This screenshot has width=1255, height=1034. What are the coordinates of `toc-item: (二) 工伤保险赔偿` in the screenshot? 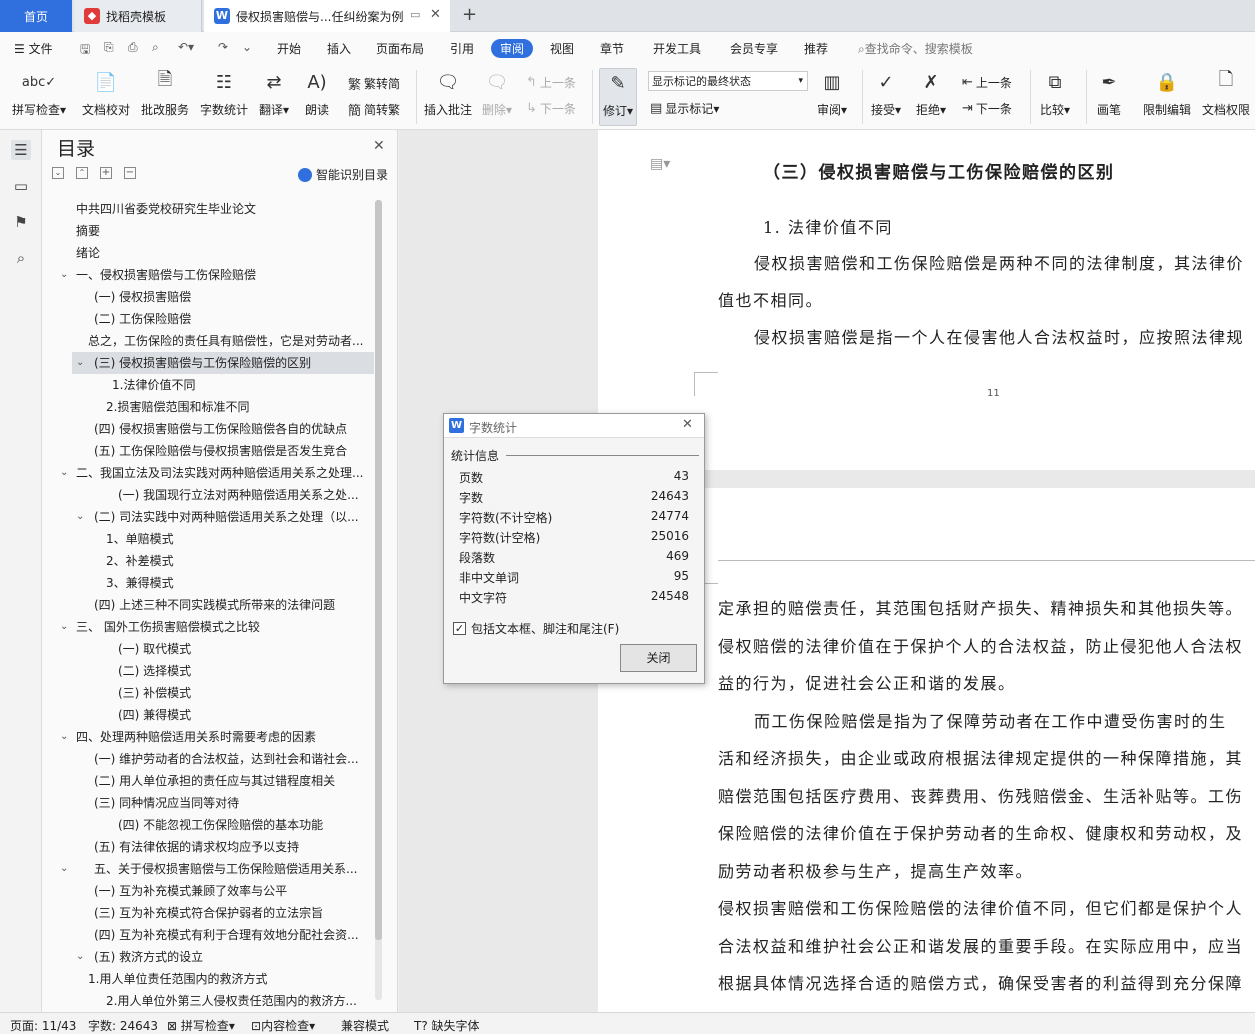 It's located at (142, 319).